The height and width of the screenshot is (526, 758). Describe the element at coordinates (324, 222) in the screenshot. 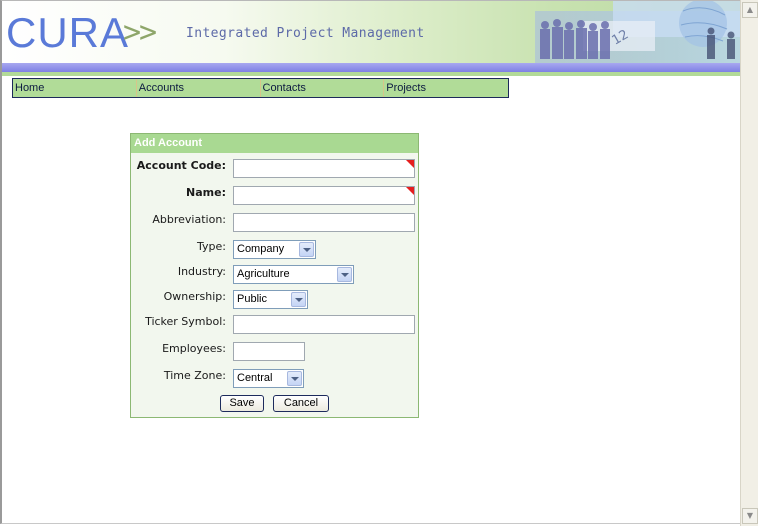

I see `abbreviation-input` at that location.